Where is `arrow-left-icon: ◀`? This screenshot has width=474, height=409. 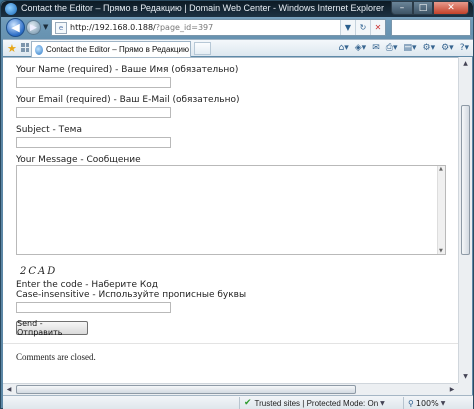
arrow-left-icon: ◀ is located at coordinates (15, 27).